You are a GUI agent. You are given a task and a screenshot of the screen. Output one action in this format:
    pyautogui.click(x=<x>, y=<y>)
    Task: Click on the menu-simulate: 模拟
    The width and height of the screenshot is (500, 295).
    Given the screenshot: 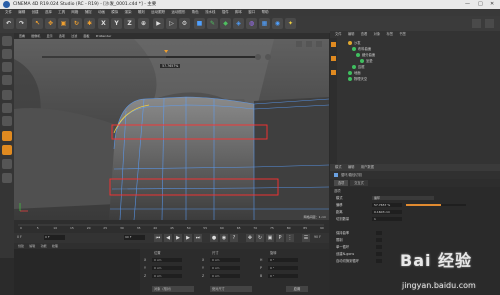 What is the action you would take?
    pyautogui.click(x=114, y=12)
    